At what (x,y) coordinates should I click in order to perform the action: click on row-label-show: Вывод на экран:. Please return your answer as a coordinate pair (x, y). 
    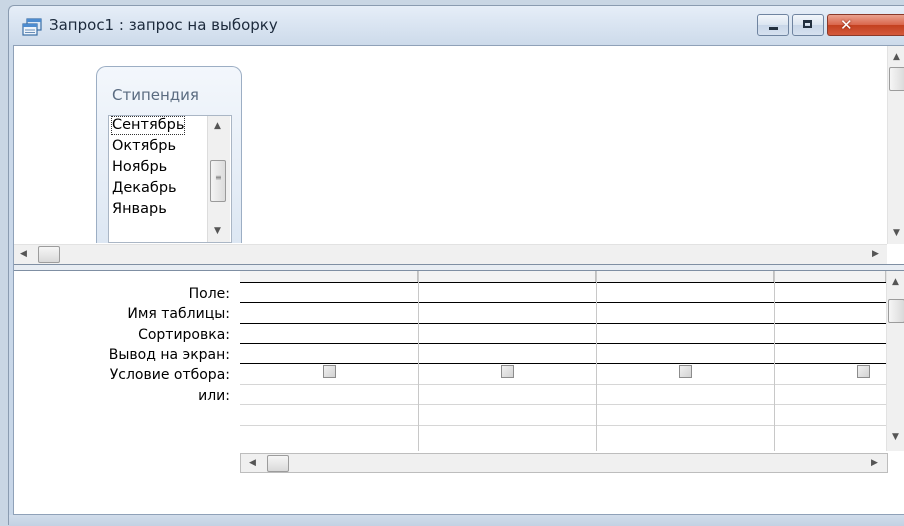
    Looking at the image, I should click on (169, 355).